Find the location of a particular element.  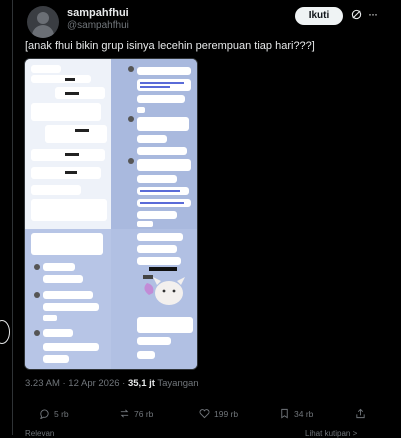

like-button: 199 rb is located at coordinates (218, 413).